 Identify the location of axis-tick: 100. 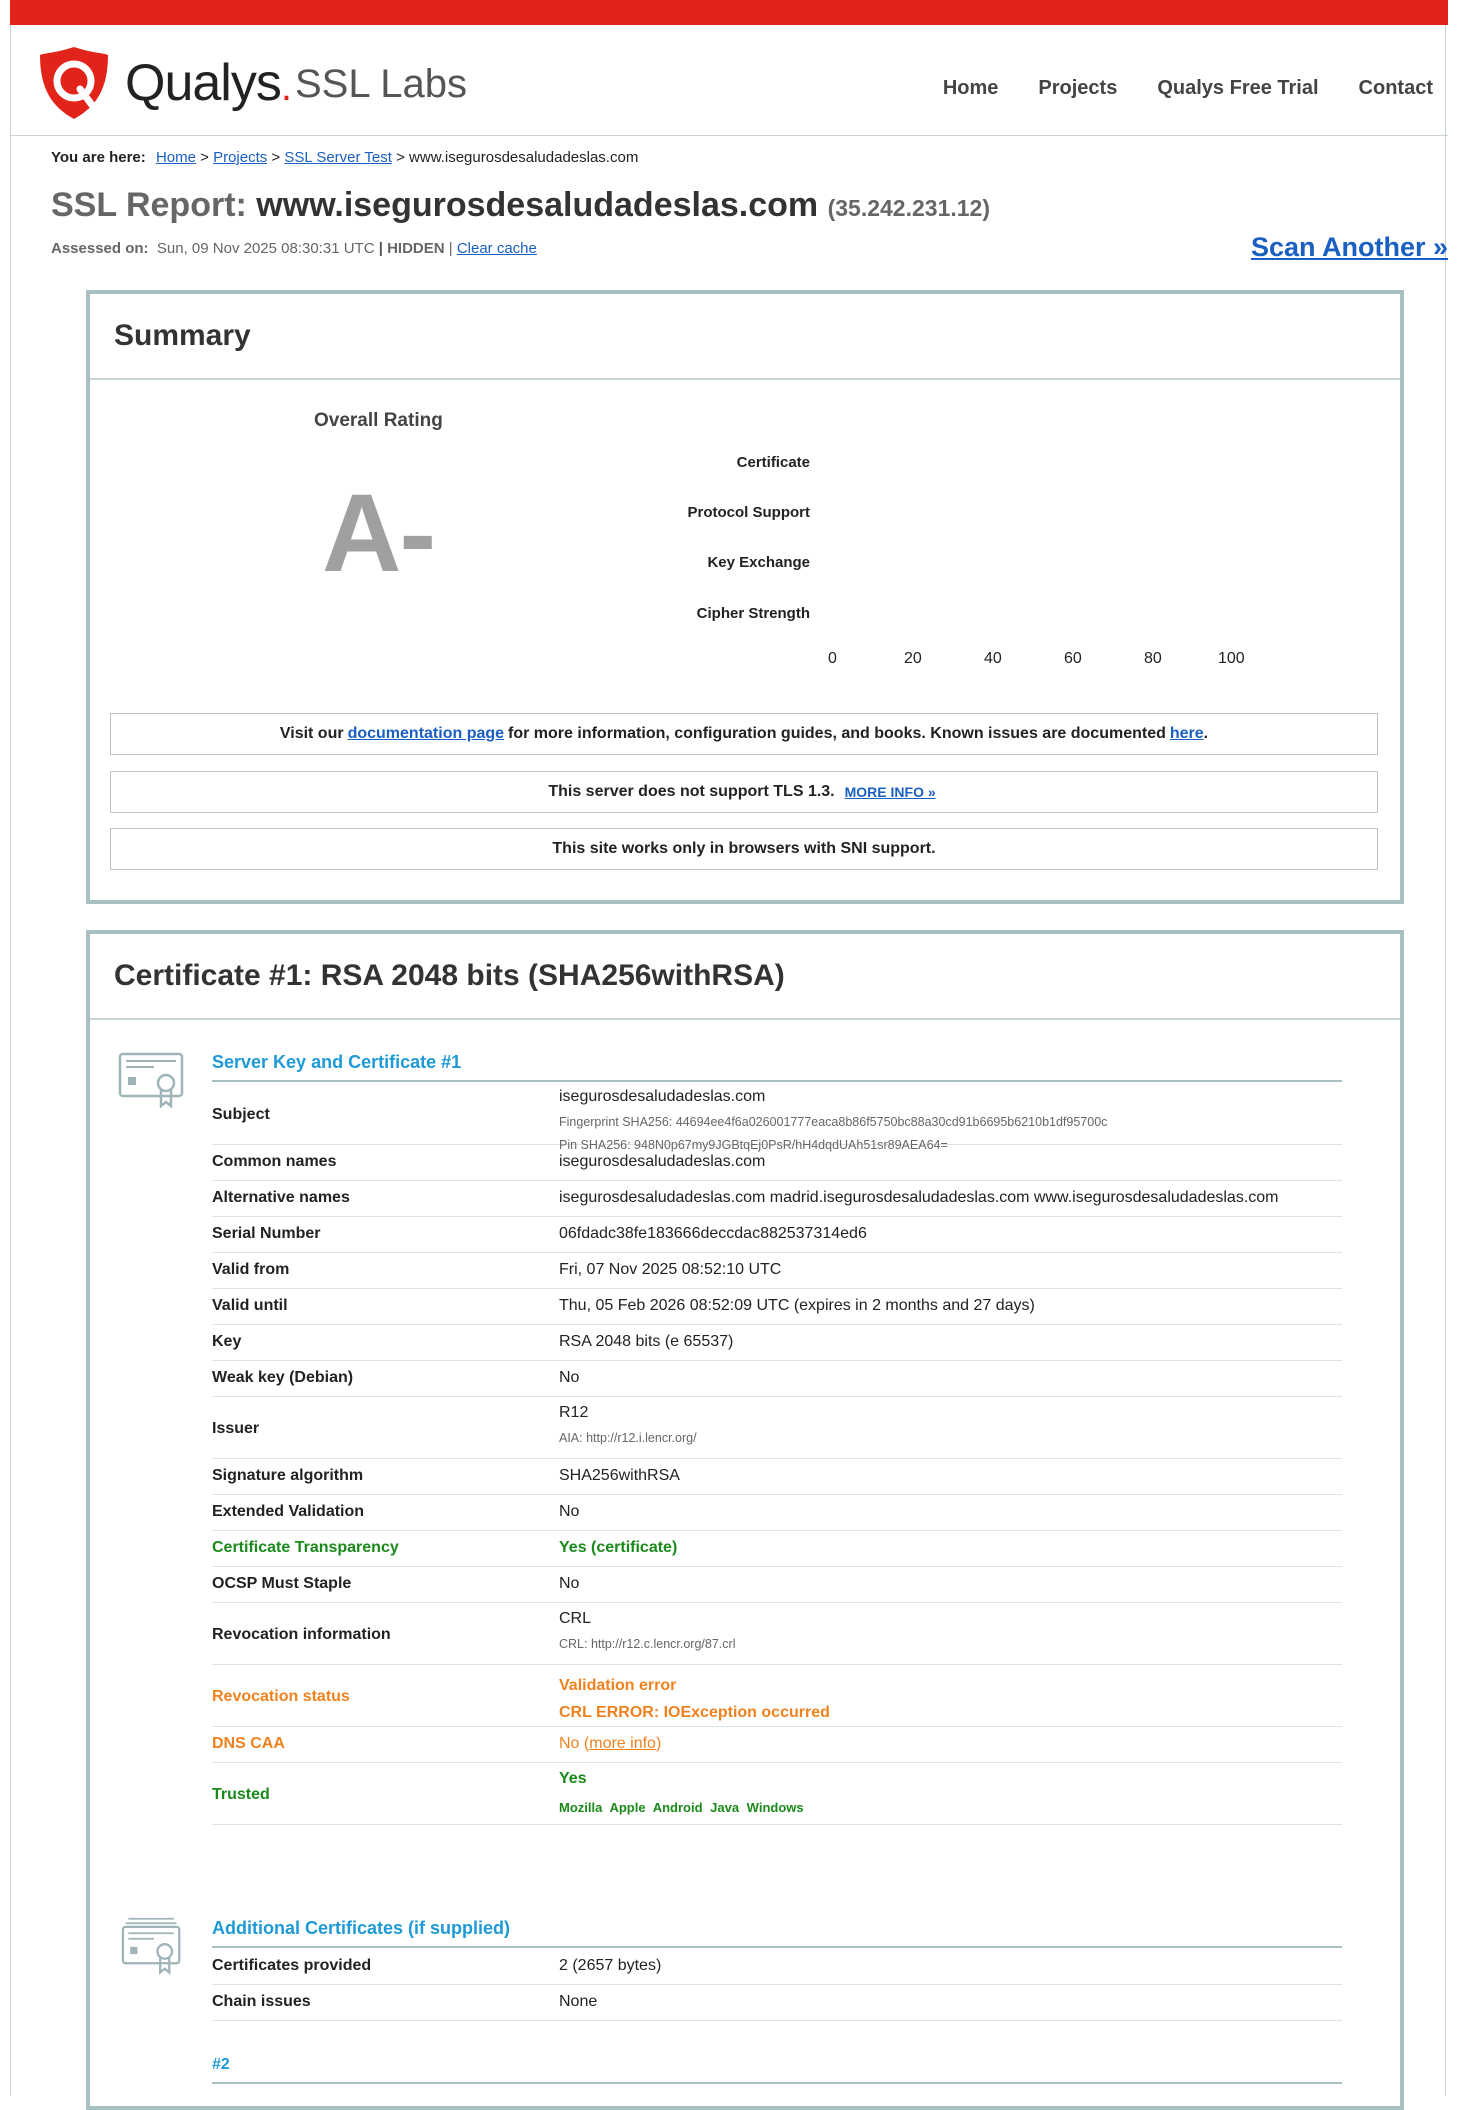
(1231, 658).